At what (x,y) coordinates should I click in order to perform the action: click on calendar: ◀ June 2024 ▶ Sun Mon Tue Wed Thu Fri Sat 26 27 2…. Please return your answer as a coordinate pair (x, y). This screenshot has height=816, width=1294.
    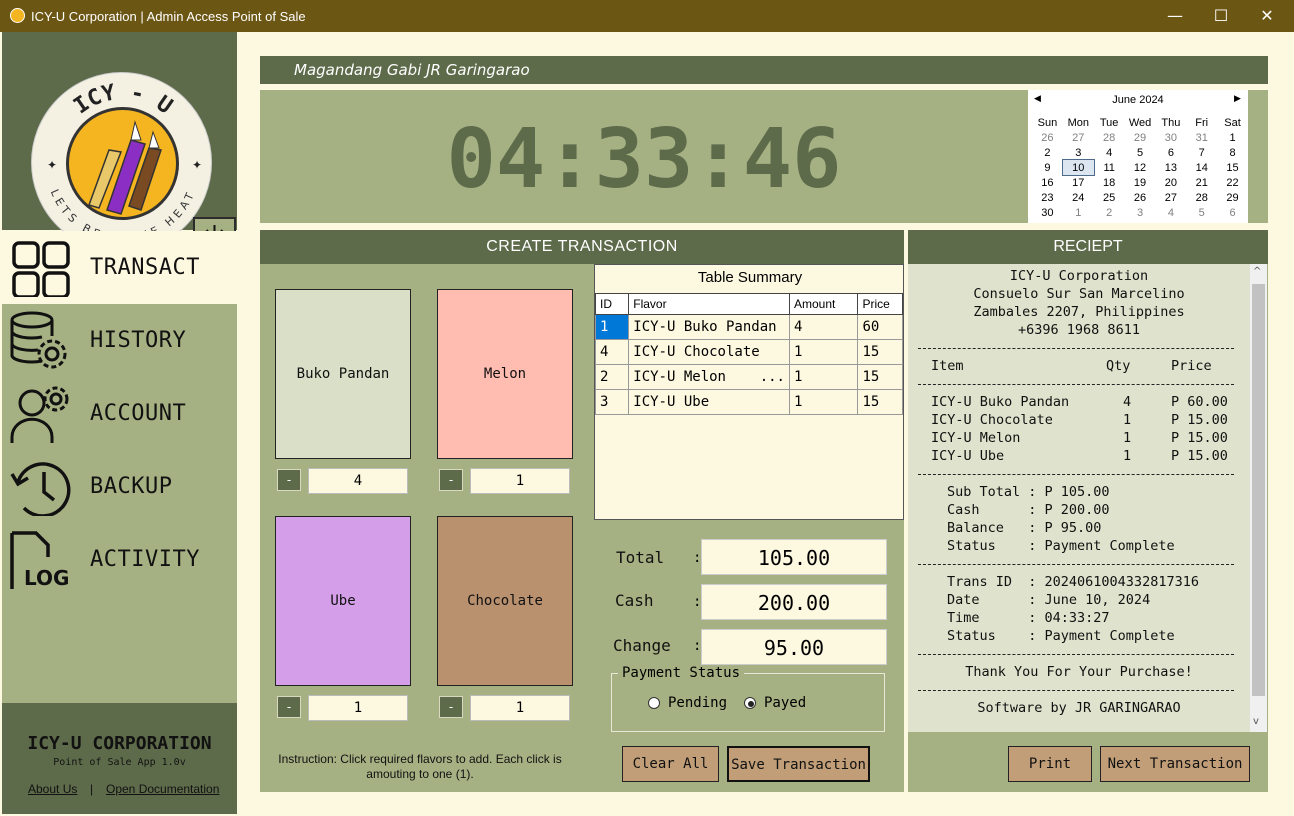
    Looking at the image, I should click on (1138, 156).